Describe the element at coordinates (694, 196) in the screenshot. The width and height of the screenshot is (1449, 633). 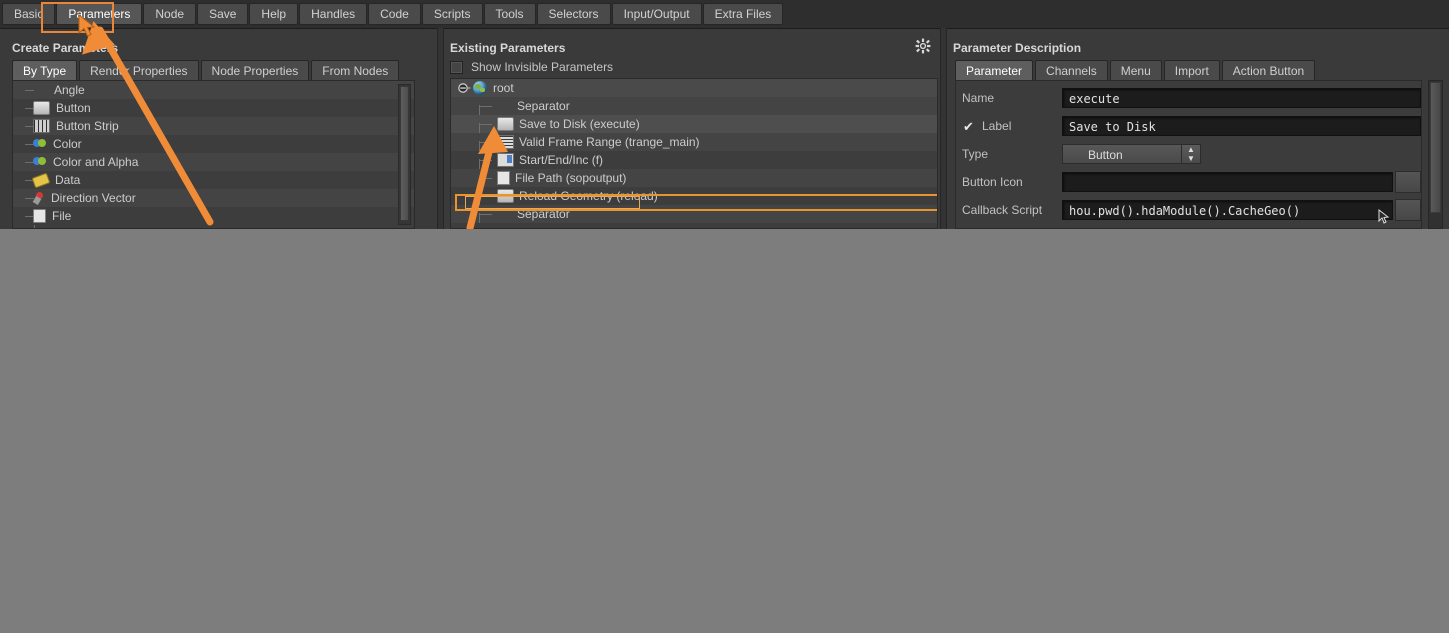
I see `tree-row: Reload Geometry (reload)` at that location.